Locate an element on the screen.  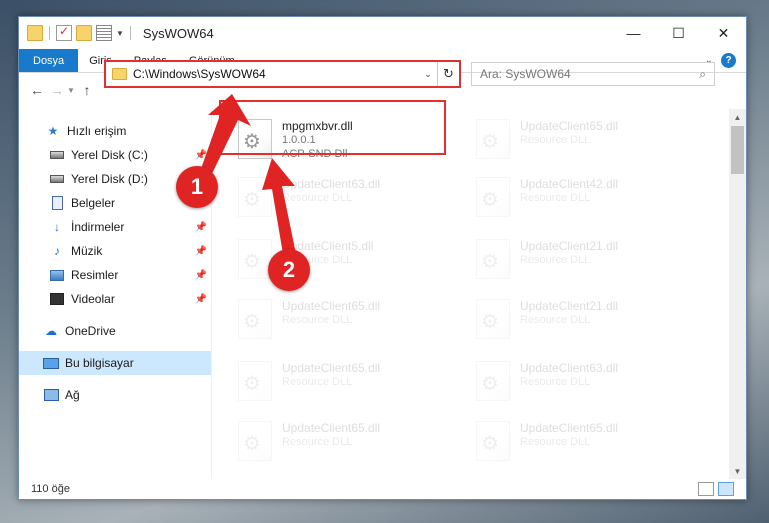
search-box: Ara: SysWOW64 ⌕ is located at coordinates (593, 74).